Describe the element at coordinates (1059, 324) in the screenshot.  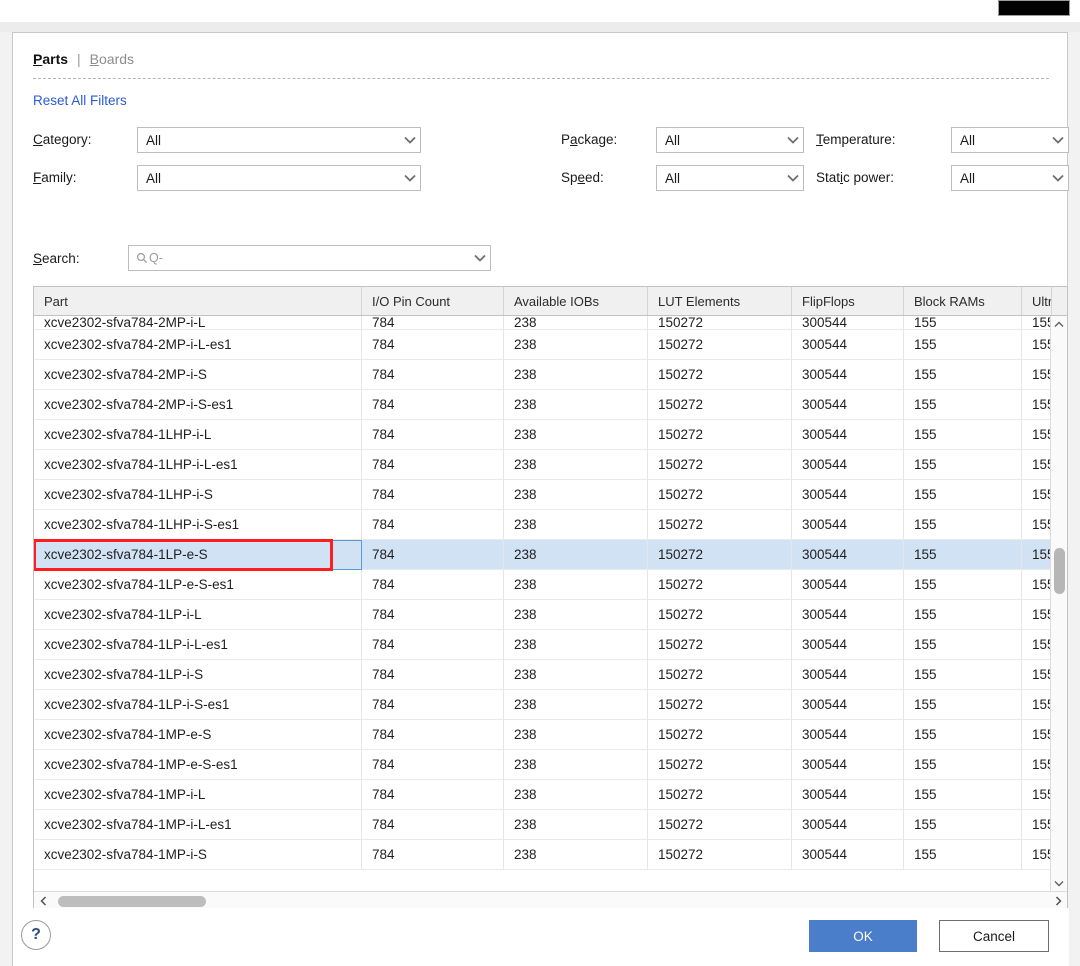
I see `scroll-up-button` at that location.